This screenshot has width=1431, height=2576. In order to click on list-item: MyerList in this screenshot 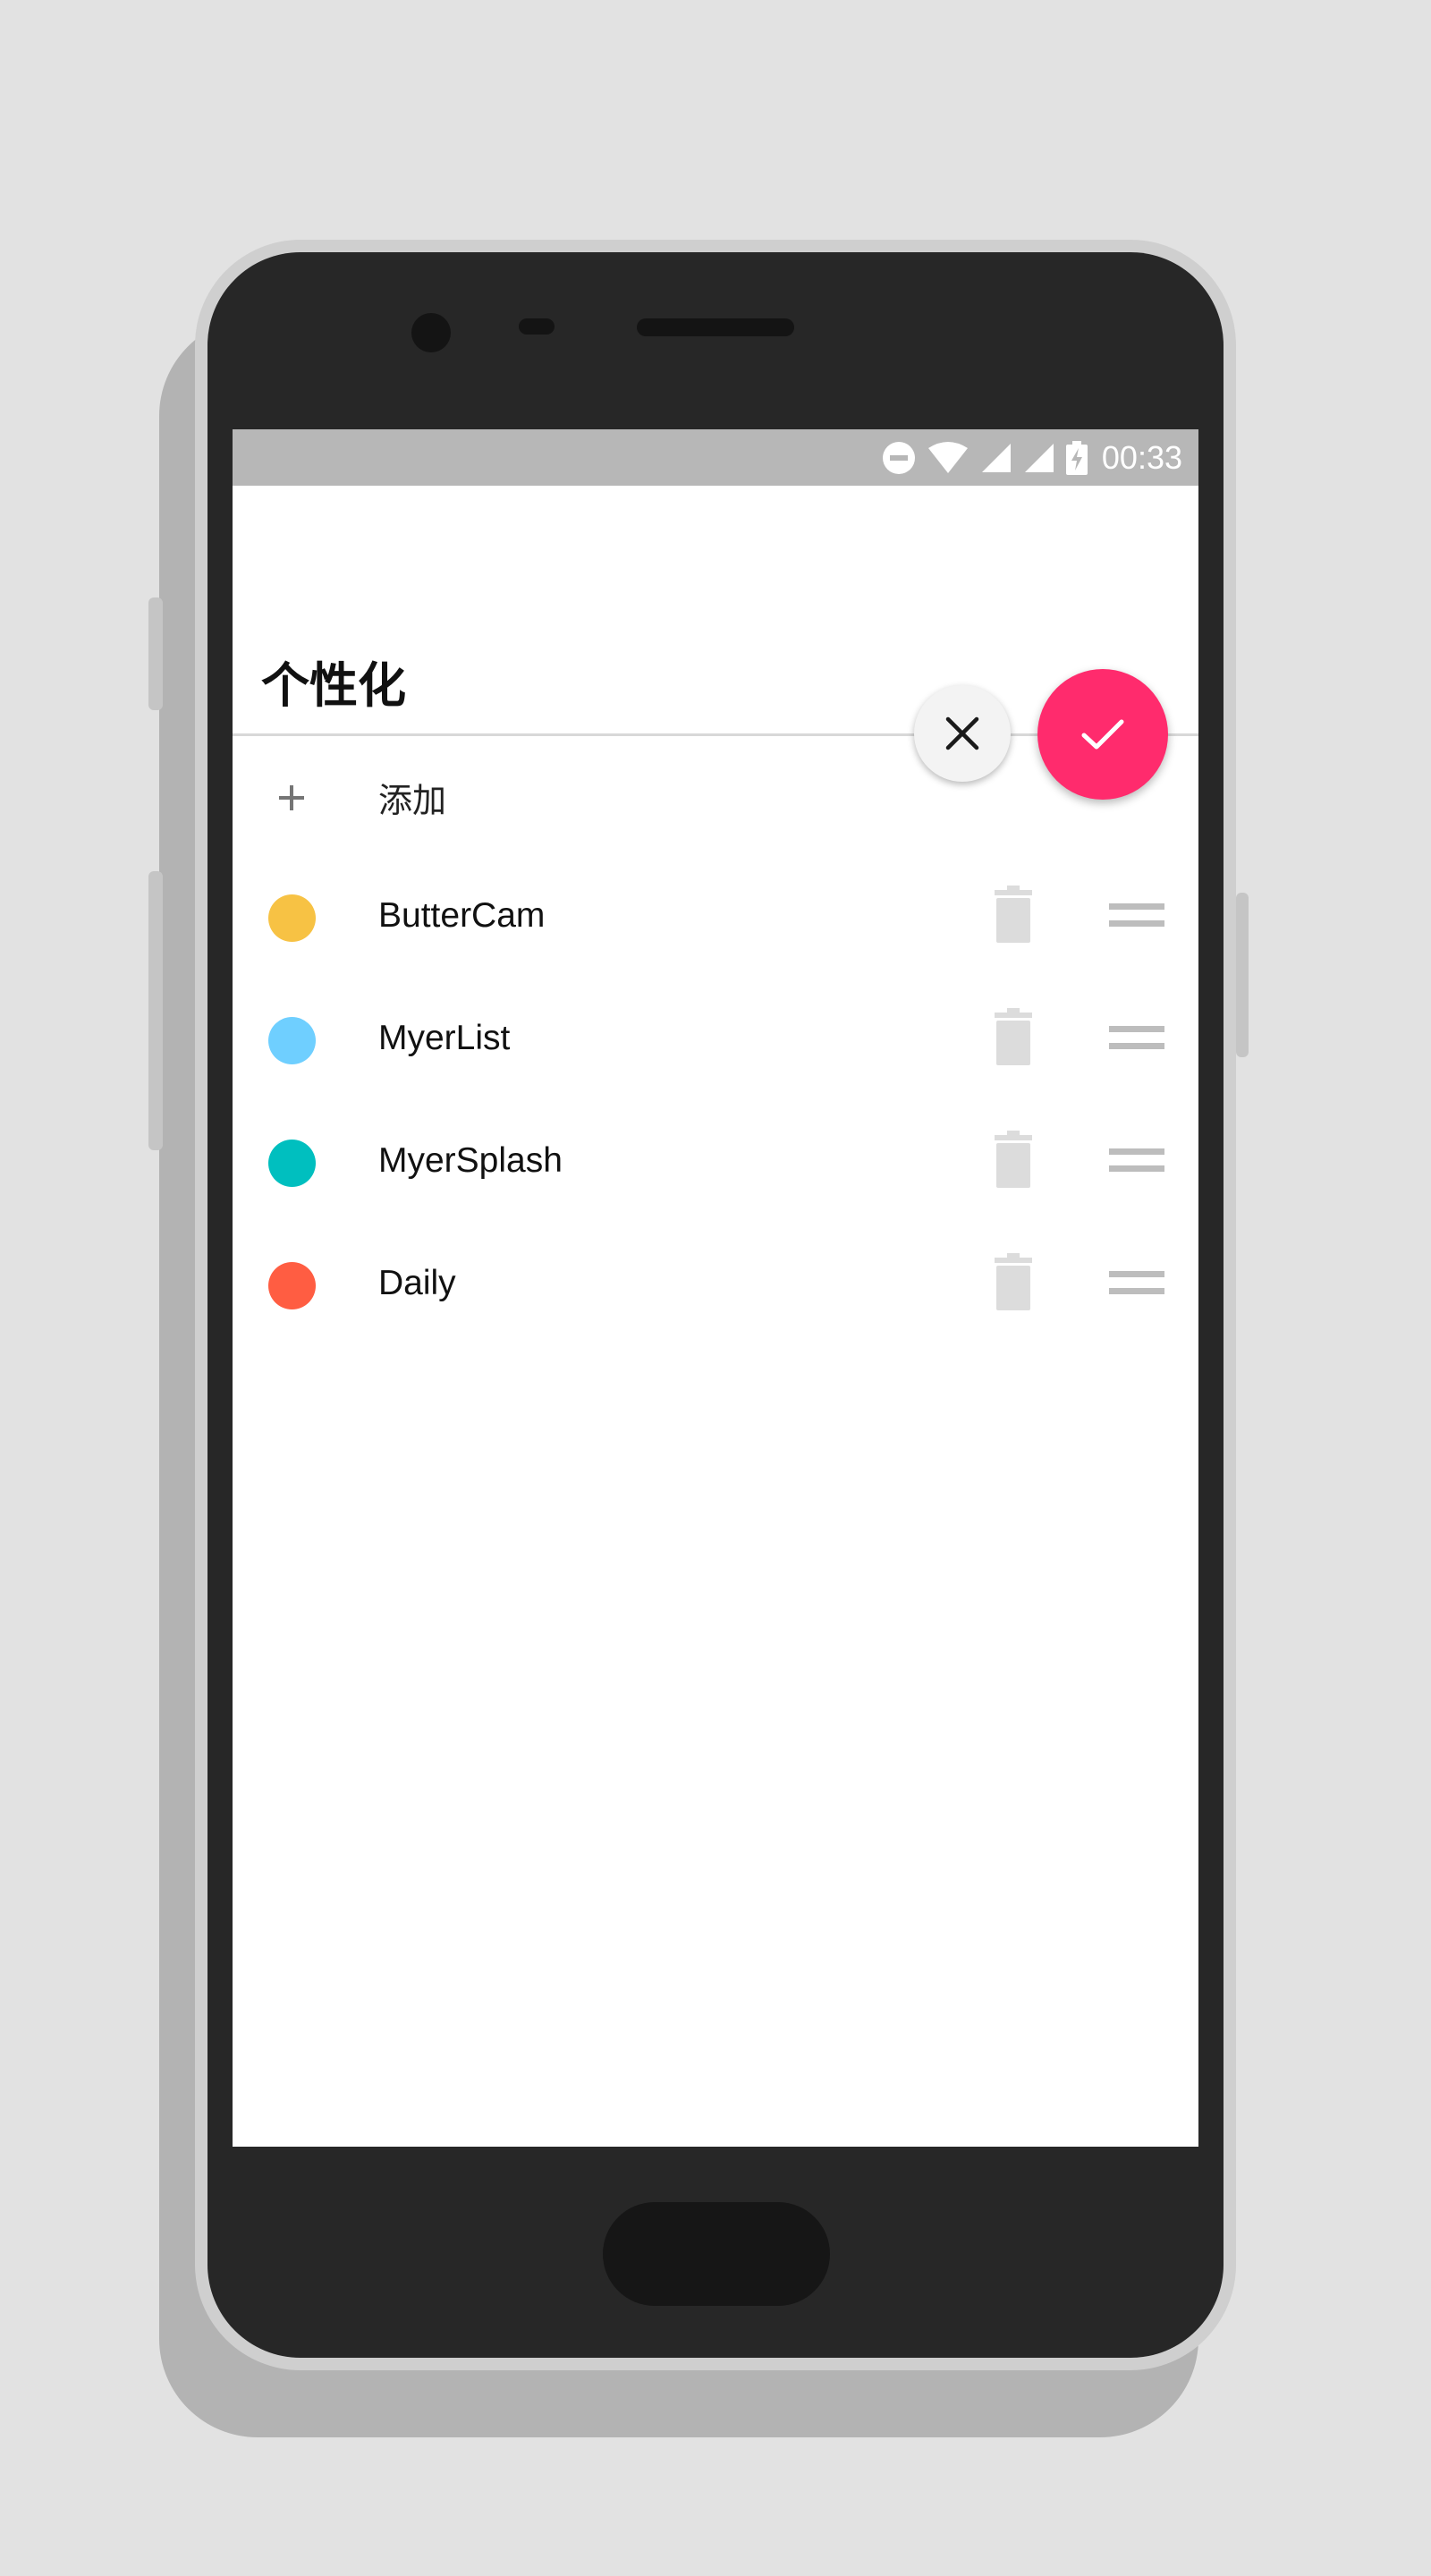, I will do `click(716, 1040)`.